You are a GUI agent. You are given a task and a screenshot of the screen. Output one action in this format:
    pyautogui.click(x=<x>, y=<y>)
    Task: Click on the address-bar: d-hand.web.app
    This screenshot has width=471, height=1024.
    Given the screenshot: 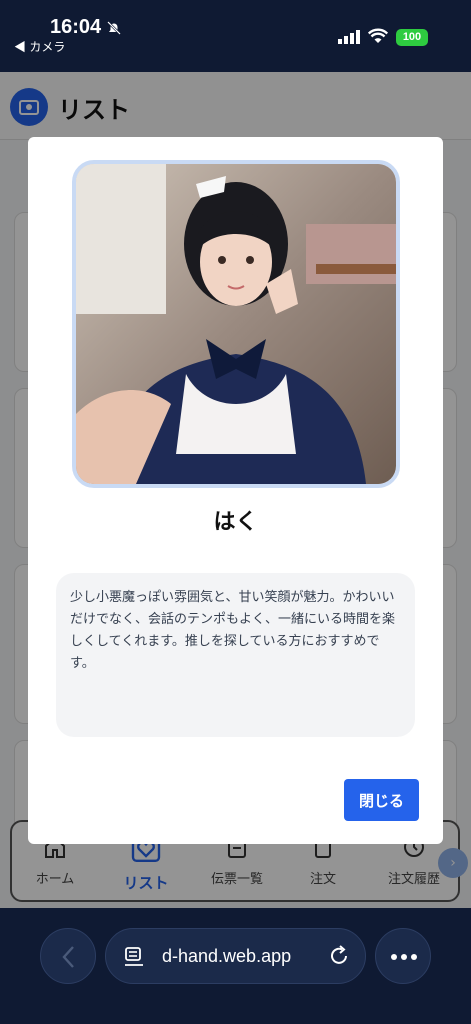 What is the action you would take?
    pyautogui.click(x=235, y=956)
    